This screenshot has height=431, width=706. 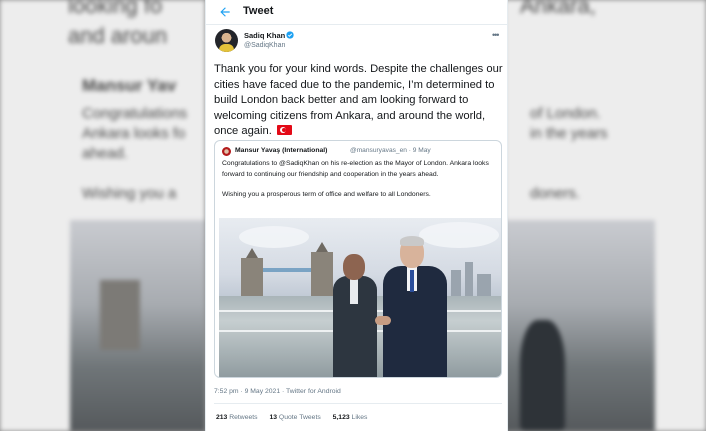 What do you see at coordinates (390, 150) in the screenshot?
I see `quoted-author-meta: @mansuryavas_en · 9 May` at bounding box center [390, 150].